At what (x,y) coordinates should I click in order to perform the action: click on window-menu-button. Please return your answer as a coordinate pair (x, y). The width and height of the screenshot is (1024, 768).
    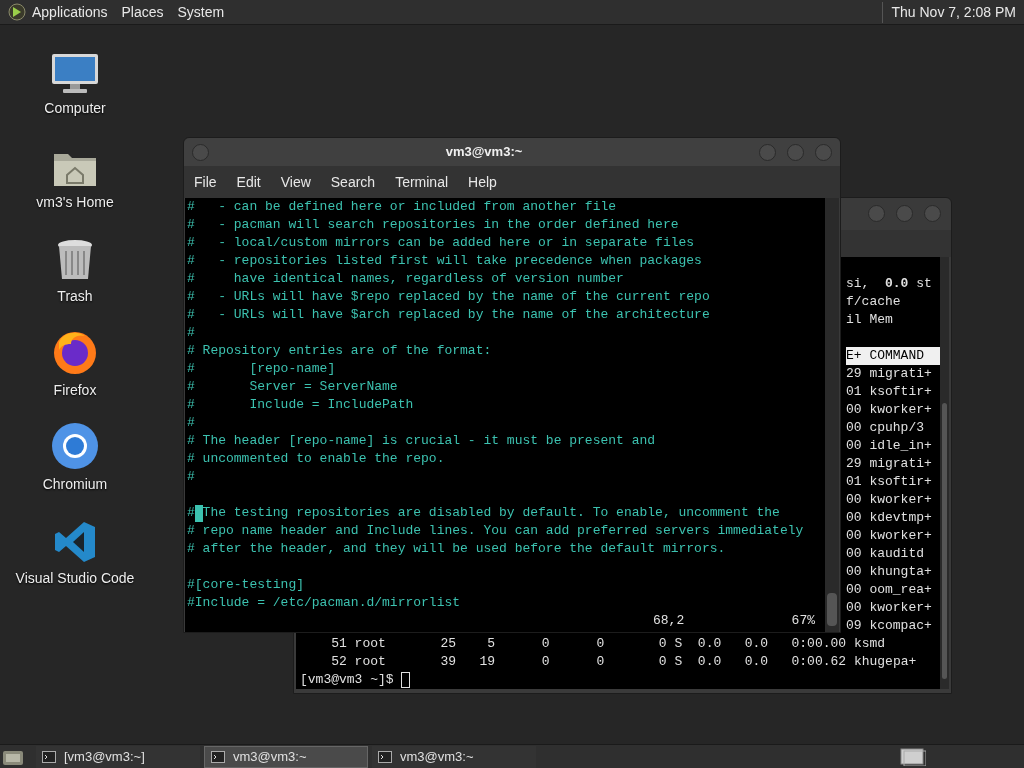
    Looking at the image, I should click on (200, 152).